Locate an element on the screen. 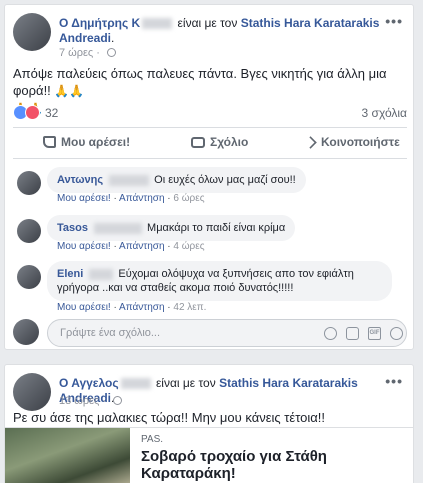 Image resolution: width=423 pixels, height=483 pixels. comment-text: Οι ευχές όλων μας μαζί σου!! is located at coordinates (225, 180).